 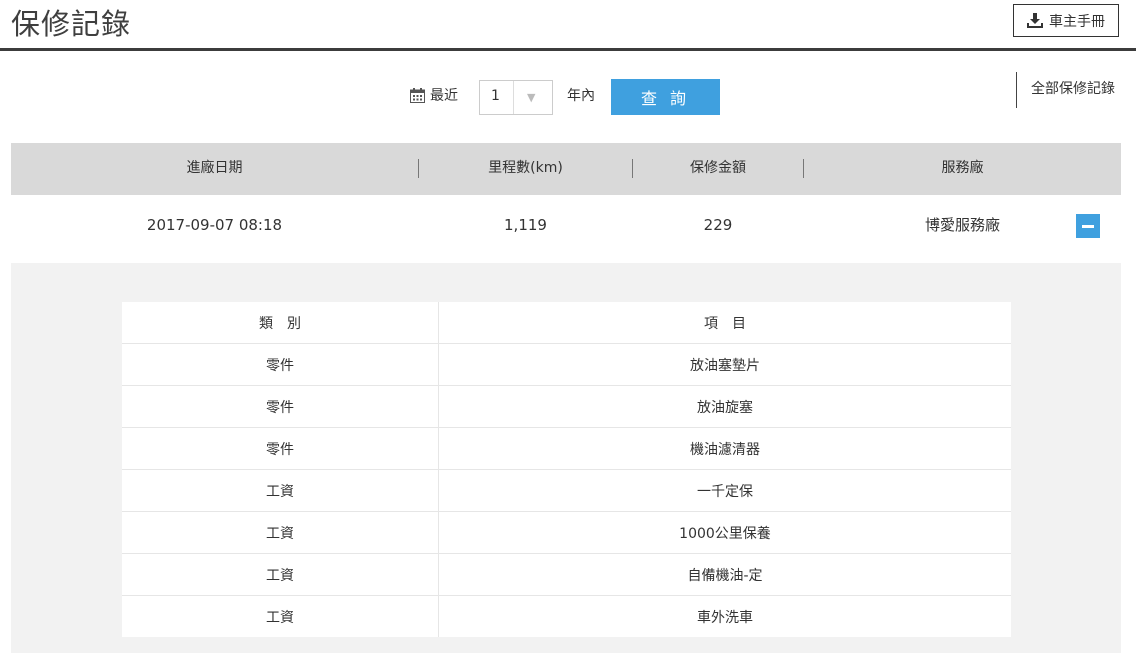 What do you see at coordinates (568, 49) in the screenshot?
I see `title-divider` at bounding box center [568, 49].